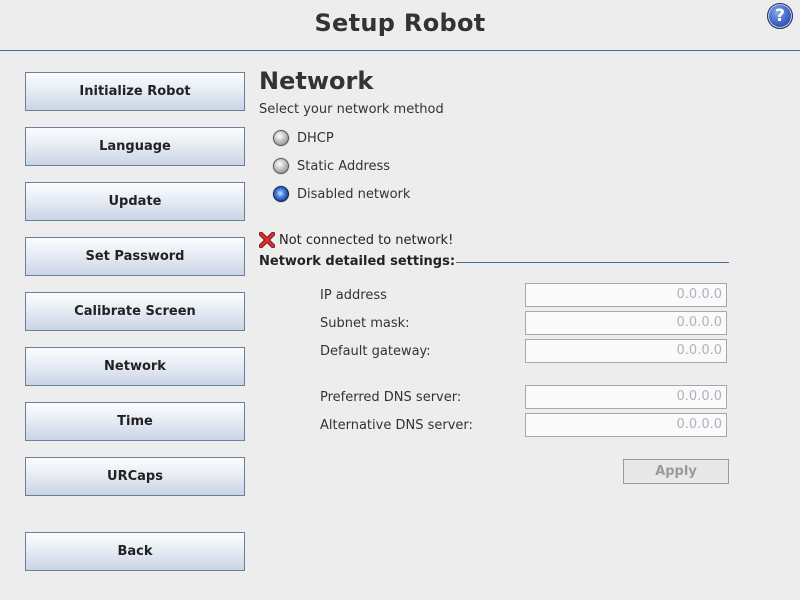 This screenshot has height=600, width=800. I want to click on radio-disabled-network: Disabled network, so click(341, 194).